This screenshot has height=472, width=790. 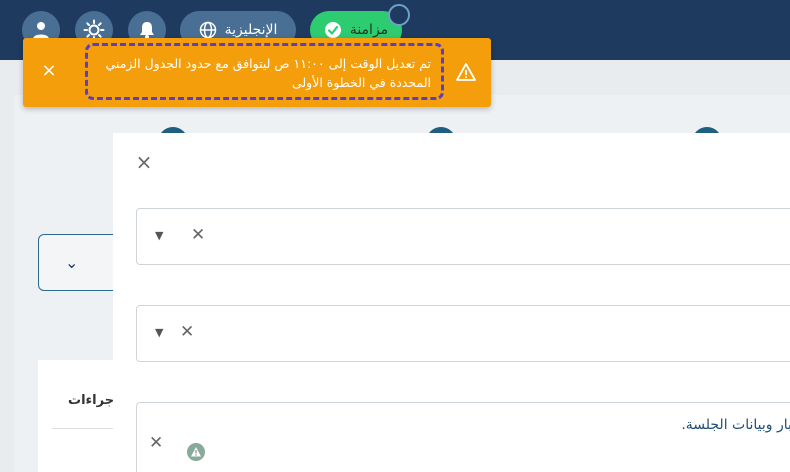 What do you see at coordinates (466, 72) in the screenshot?
I see `warning-triangle-icon` at bounding box center [466, 72].